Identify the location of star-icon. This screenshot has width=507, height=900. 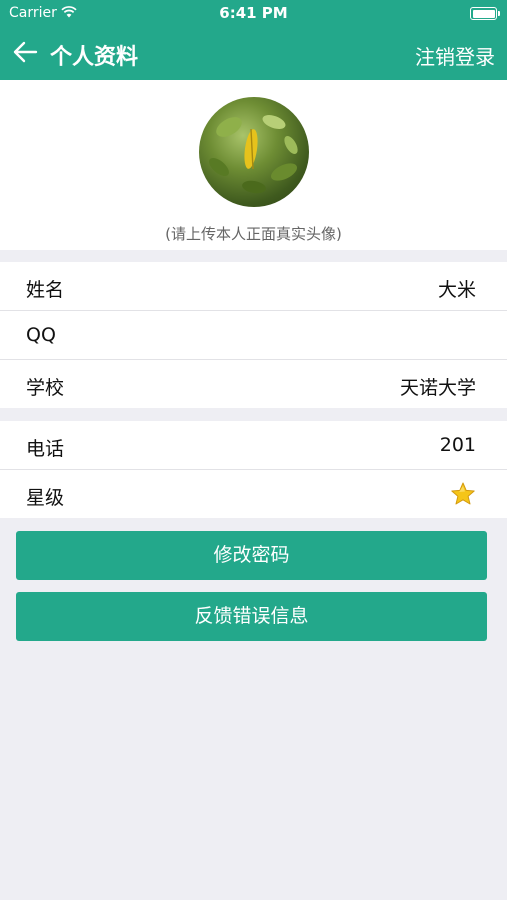
(463, 493).